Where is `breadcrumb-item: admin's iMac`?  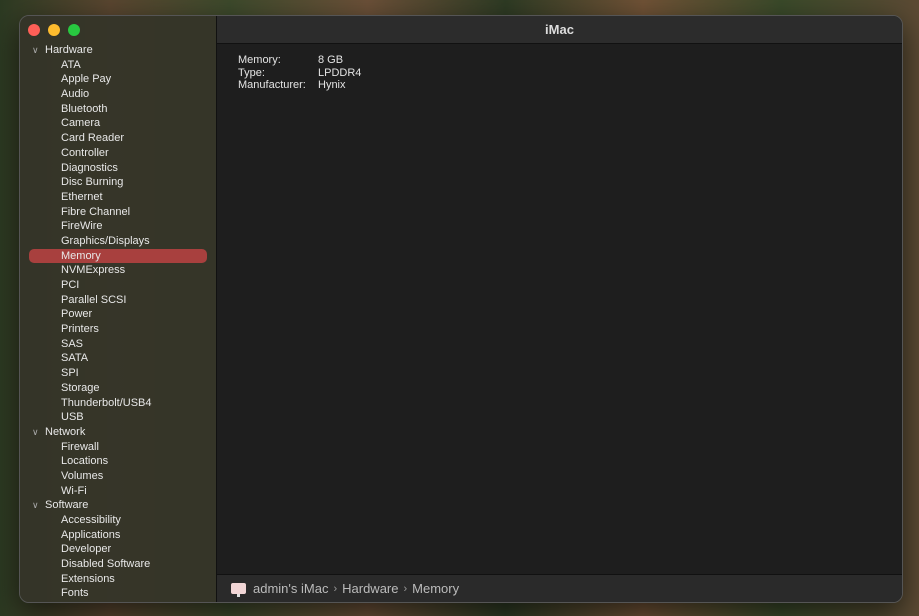
breadcrumb-item: admin's iMac is located at coordinates (290, 588).